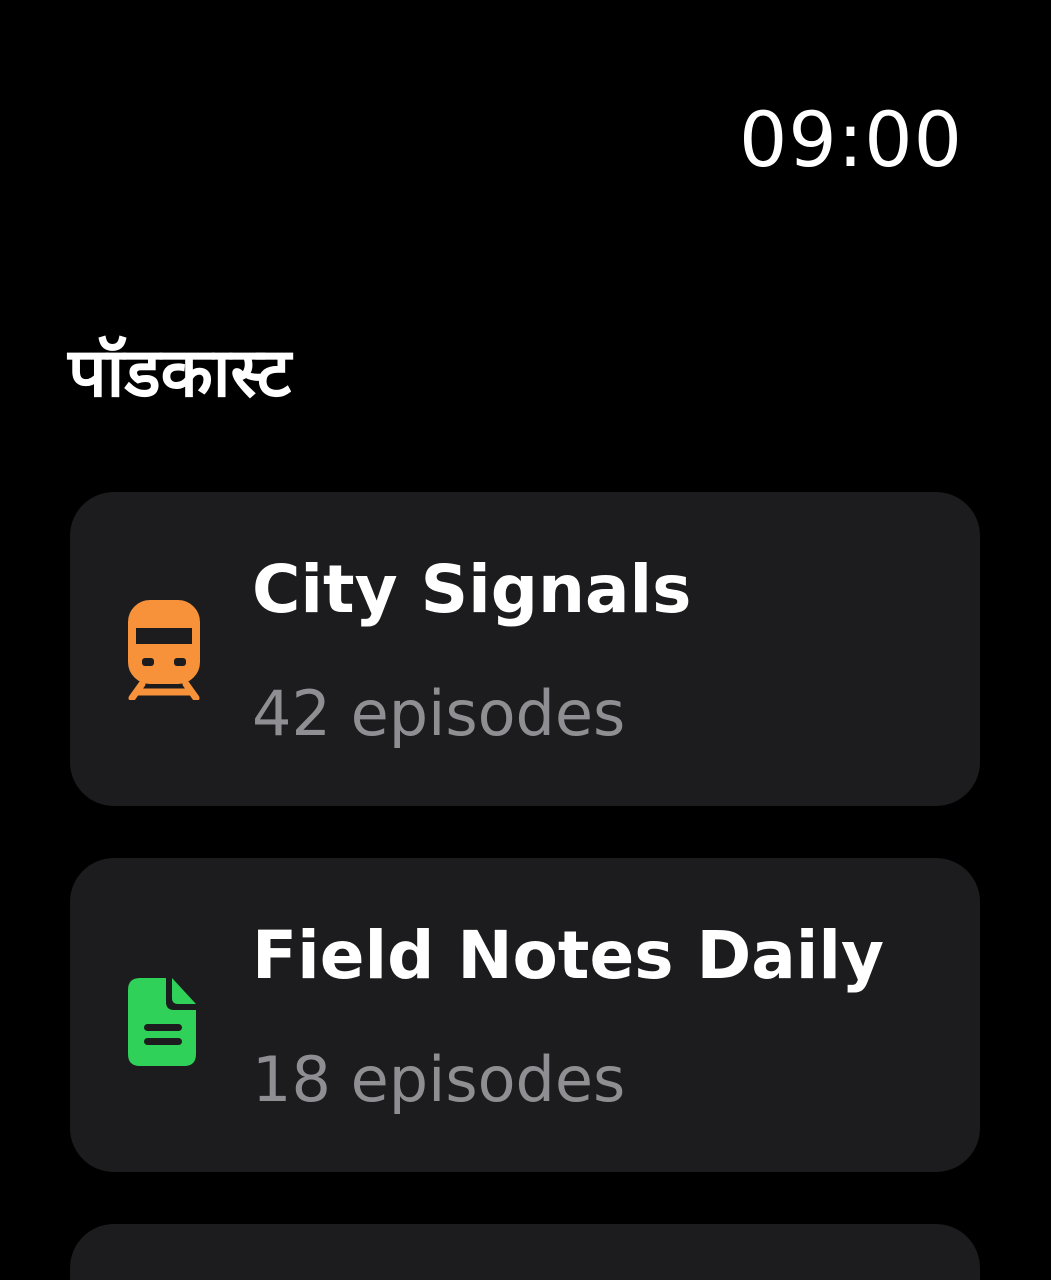  What do you see at coordinates (568, 955) in the screenshot?
I see `podcast-title: Field Notes Daily` at bounding box center [568, 955].